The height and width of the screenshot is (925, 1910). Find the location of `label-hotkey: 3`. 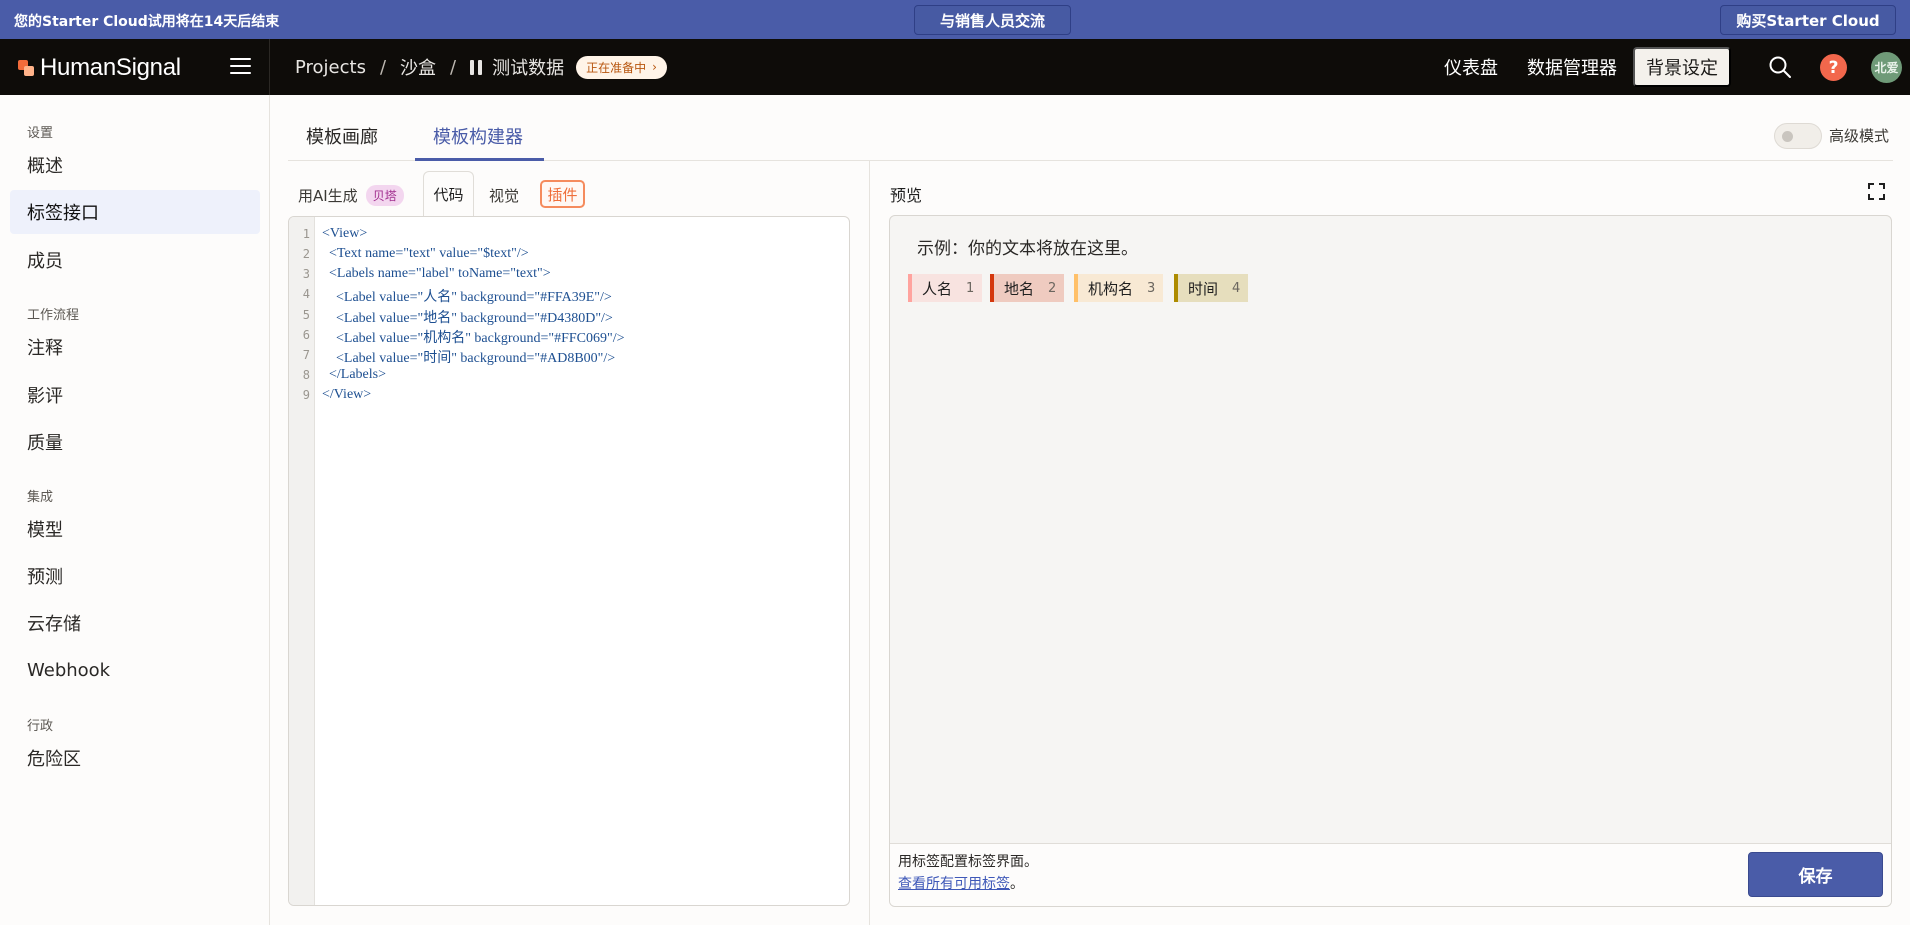

label-hotkey: 3 is located at coordinates (1151, 288).